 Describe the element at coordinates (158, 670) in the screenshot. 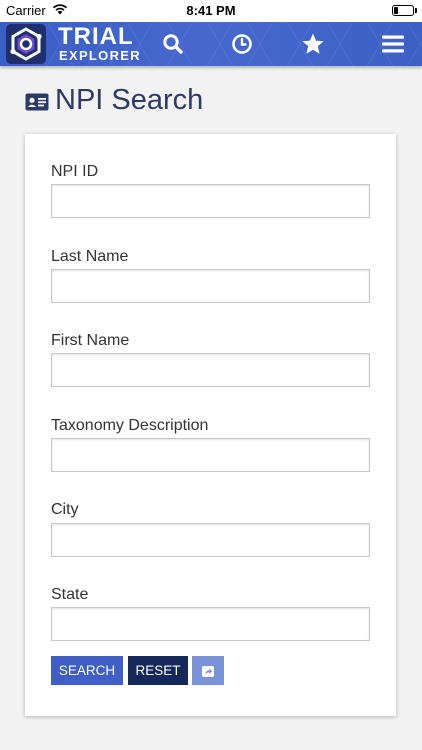

I see `reset-button: RESET` at that location.